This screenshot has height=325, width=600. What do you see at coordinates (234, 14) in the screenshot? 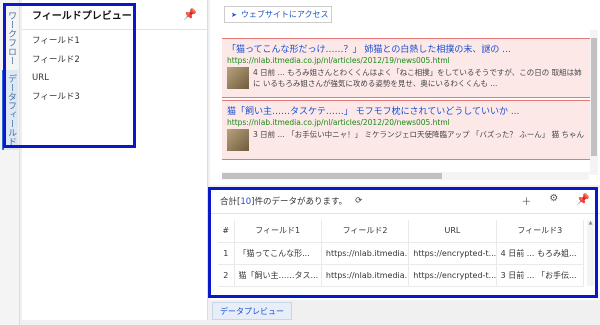
I see `arrow-right-icon: ➤` at bounding box center [234, 14].